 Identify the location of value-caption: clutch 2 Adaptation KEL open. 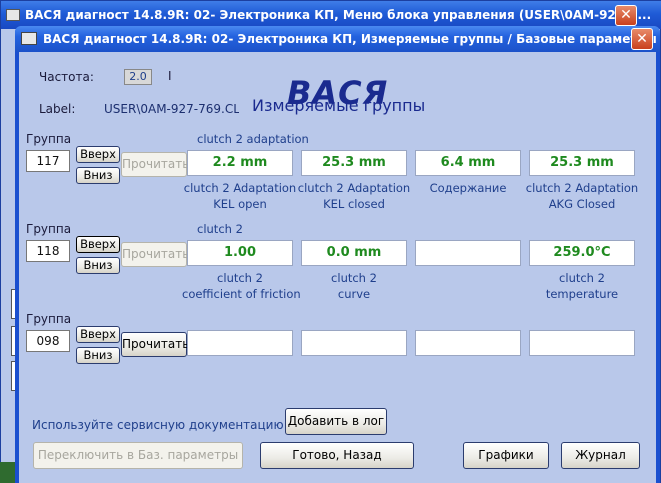
(240, 196).